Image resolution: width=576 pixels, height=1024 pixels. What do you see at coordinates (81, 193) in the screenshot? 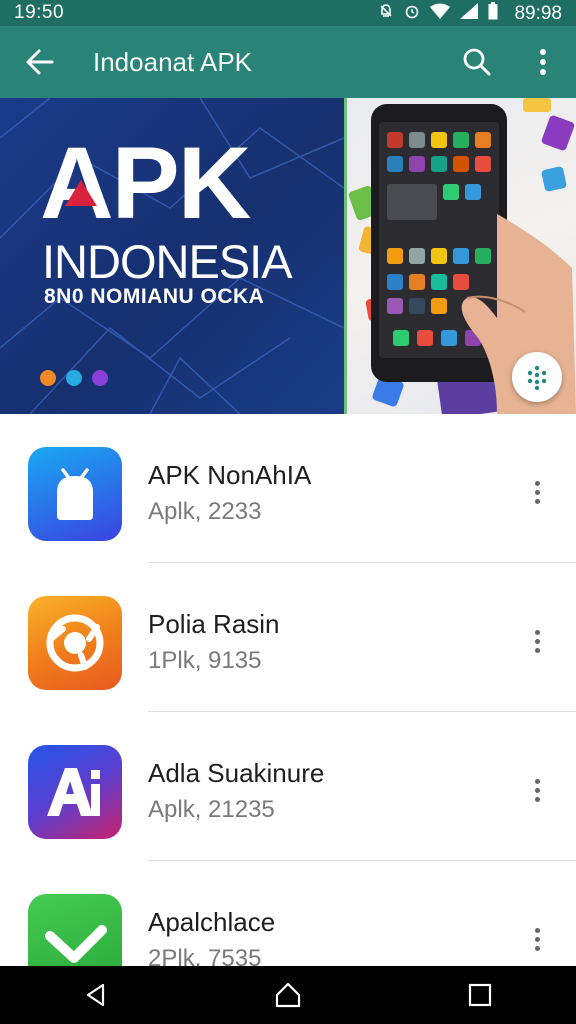
I see `hero-title-accent` at bounding box center [81, 193].